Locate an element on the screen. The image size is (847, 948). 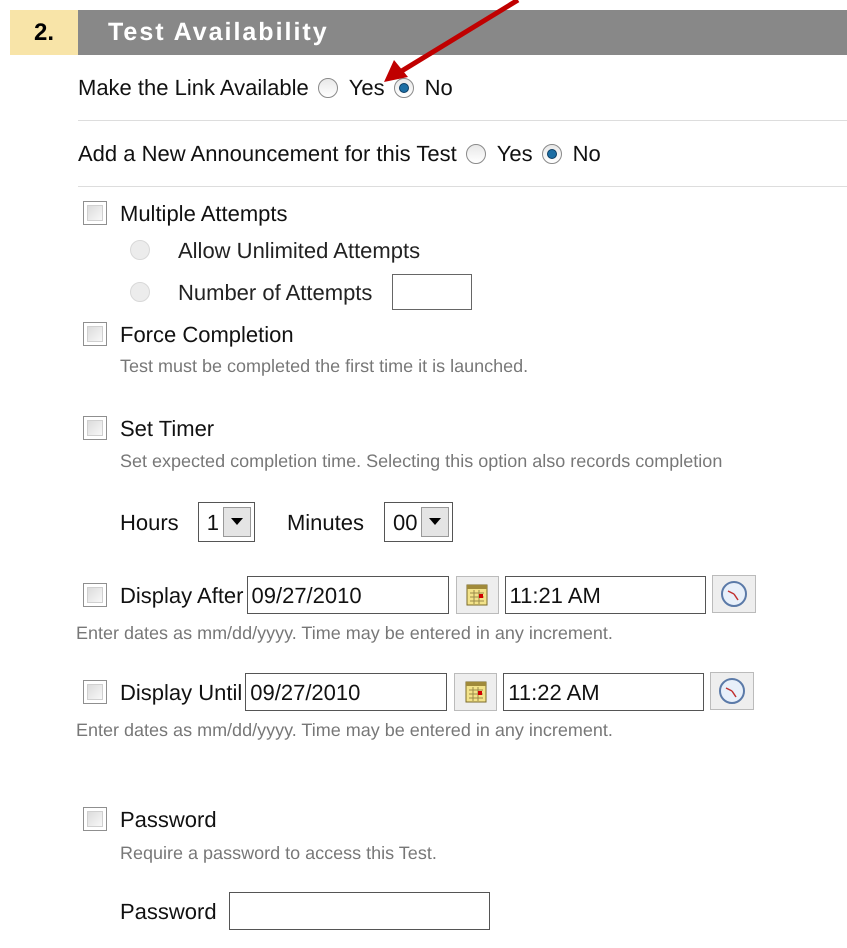
option-label: Force Completion is located at coordinates (207, 334).